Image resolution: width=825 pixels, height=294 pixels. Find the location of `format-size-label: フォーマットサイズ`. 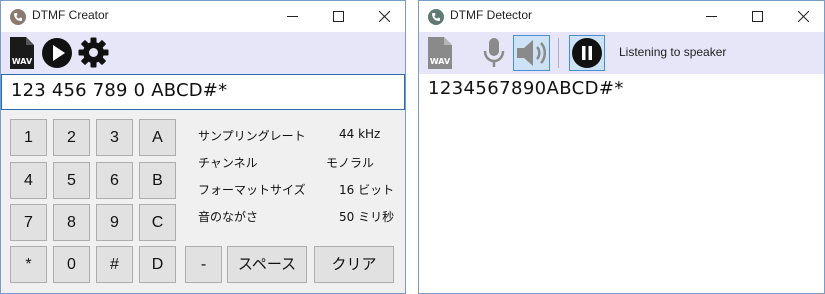

format-size-label: フォーマットサイズ is located at coordinates (252, 190).